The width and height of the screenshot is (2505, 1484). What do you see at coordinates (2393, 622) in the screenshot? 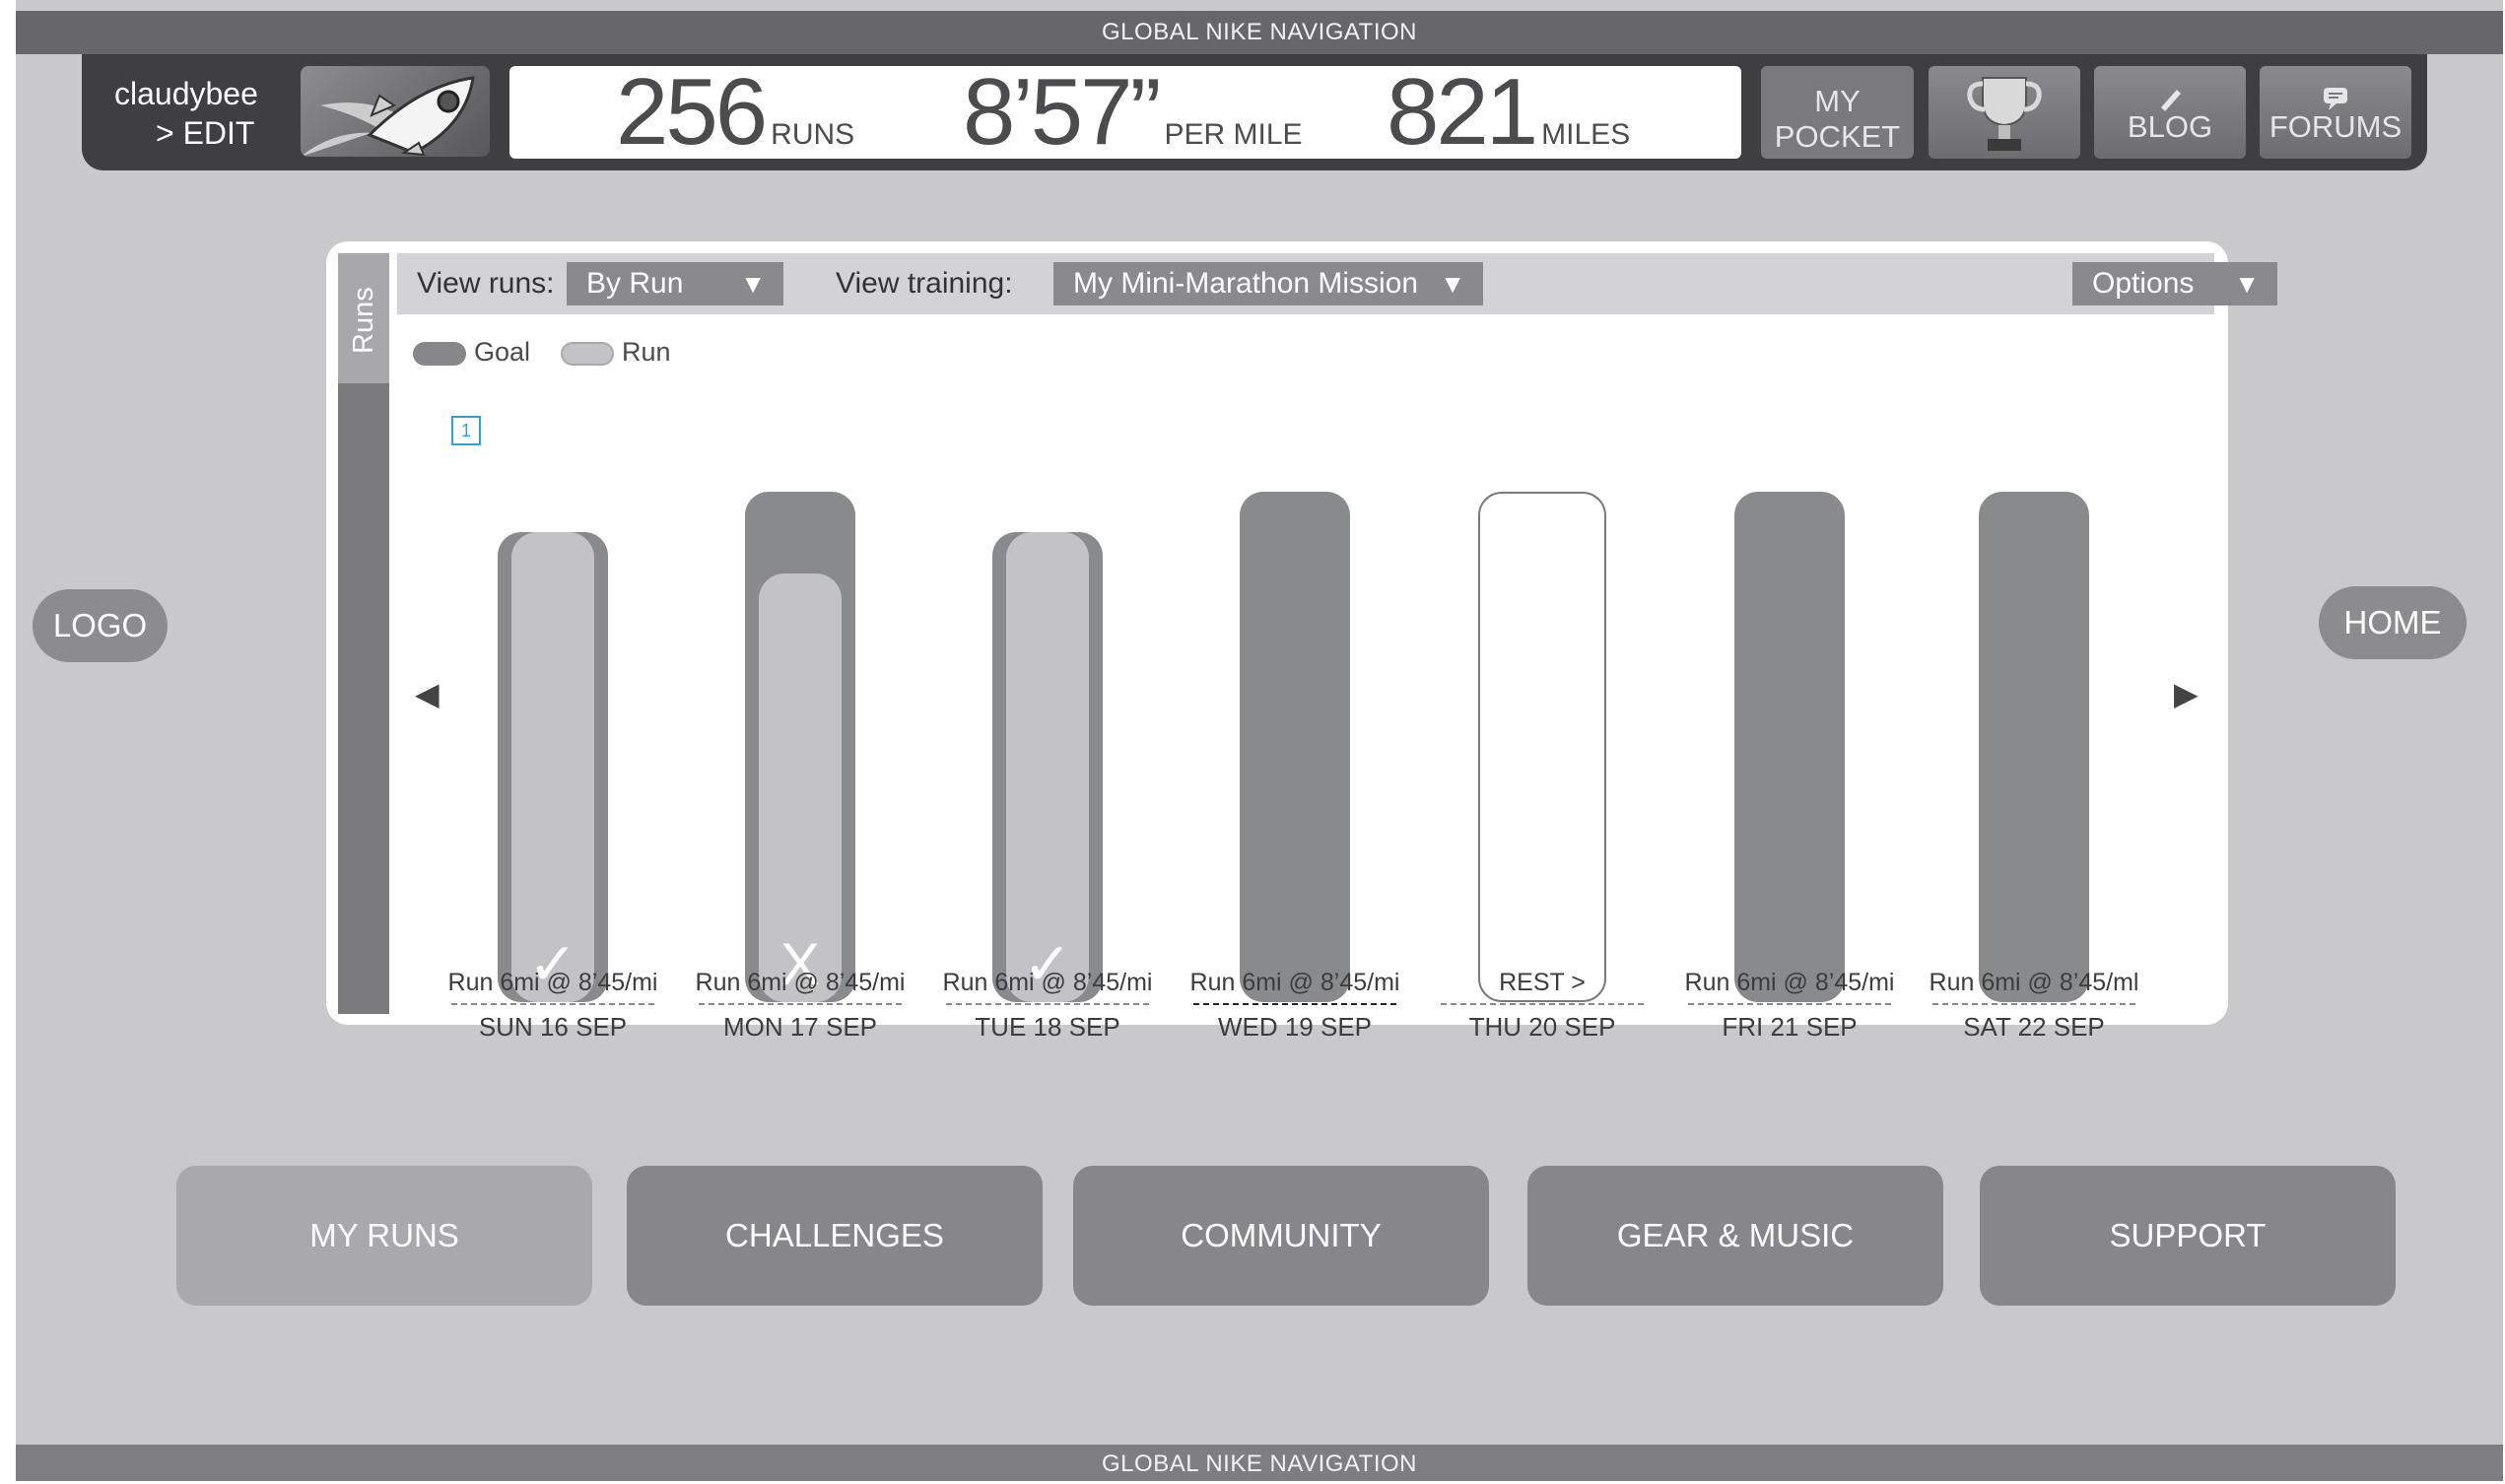
I see `home-button: HOME` at bounding box center [2393, 622].